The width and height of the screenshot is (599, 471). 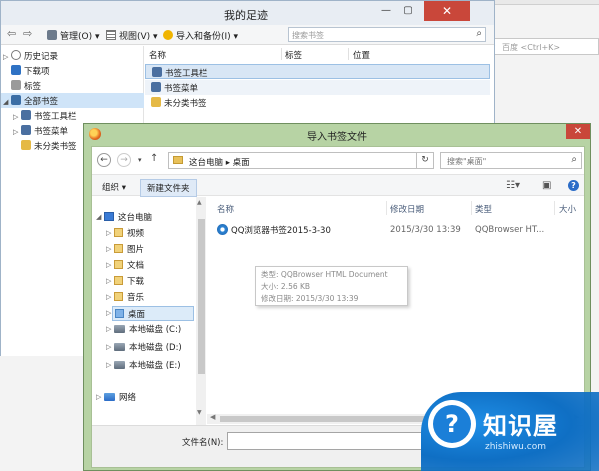 What do you see at coordinates (147, 366) in the screenshot?
I see `nav-item-drive-e: 本地磁盘 (E:)` at bounding box center [147, 366].